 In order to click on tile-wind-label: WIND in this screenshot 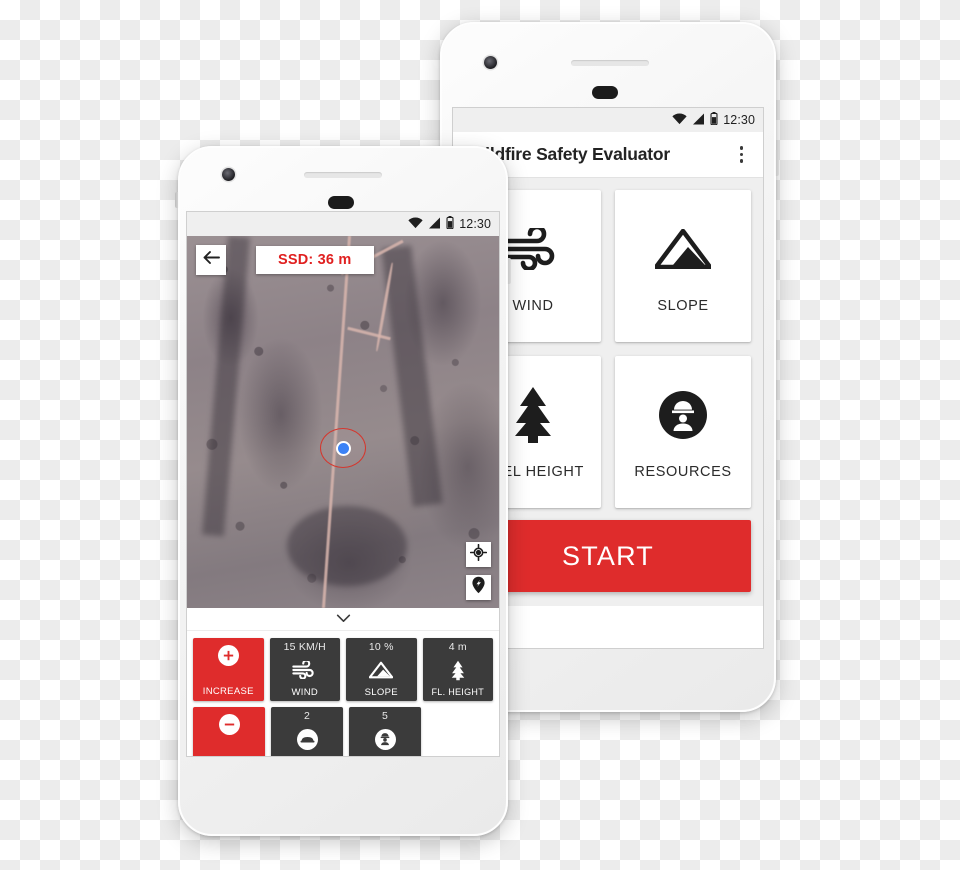, I will do `click(305, 692)`.